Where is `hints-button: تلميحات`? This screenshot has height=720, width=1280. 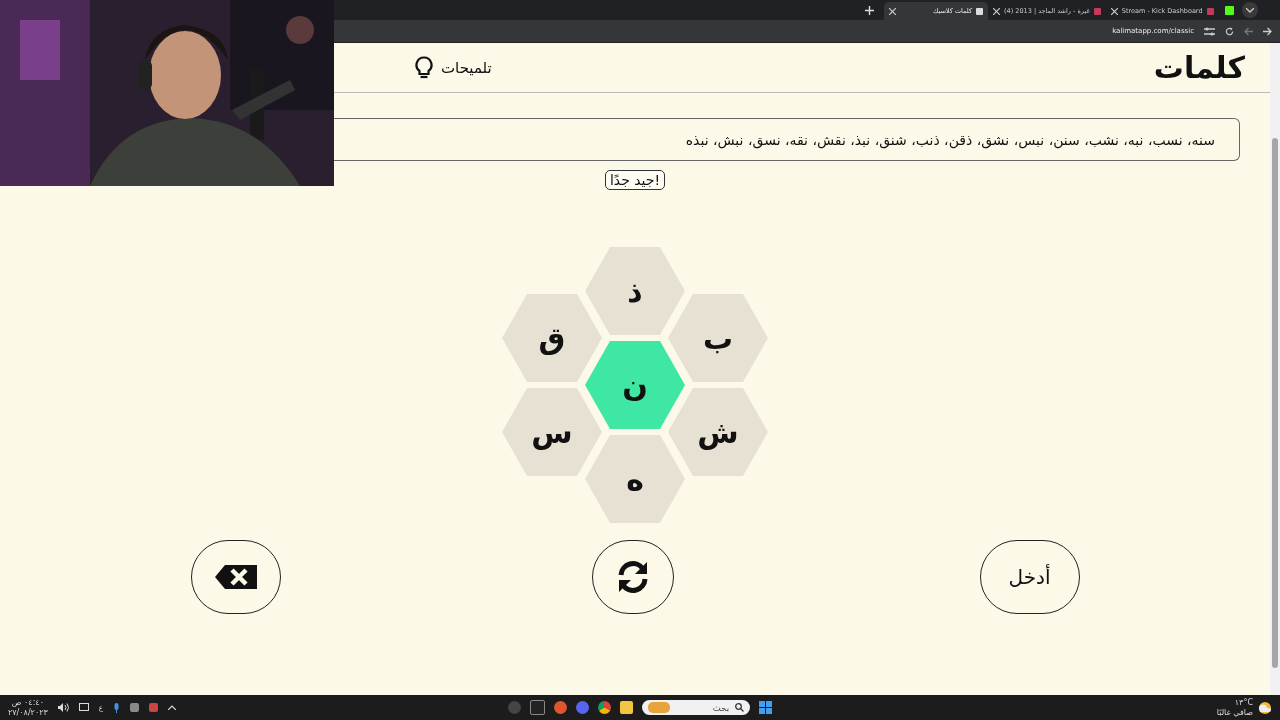
hints-button: تلميحات is located at coordinates (453, 67).